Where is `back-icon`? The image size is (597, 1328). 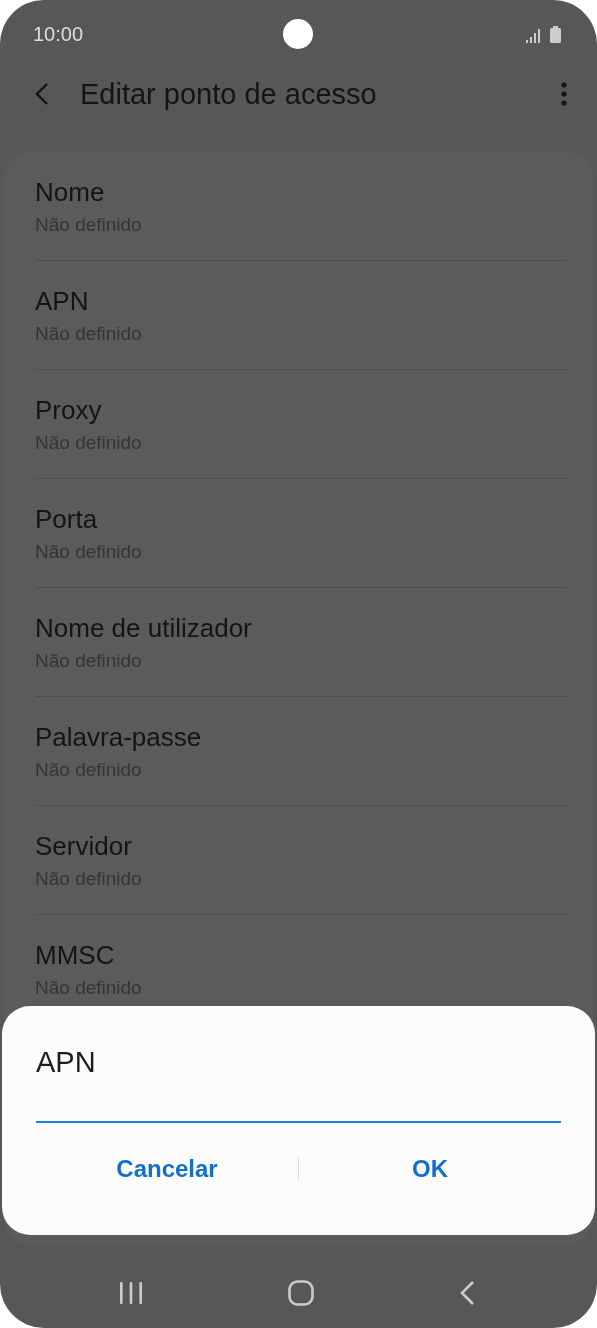 back-icon is located at coordinates (467, 1293).